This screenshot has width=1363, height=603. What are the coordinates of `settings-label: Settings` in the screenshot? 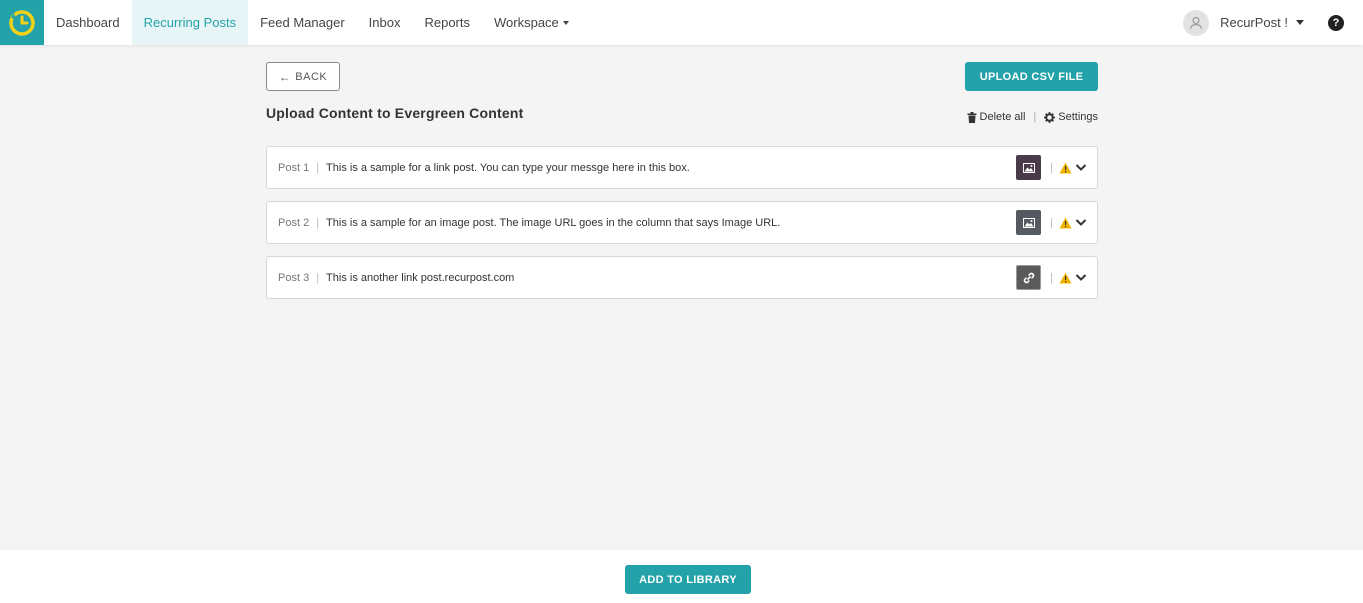 It's located at (1078, 117).